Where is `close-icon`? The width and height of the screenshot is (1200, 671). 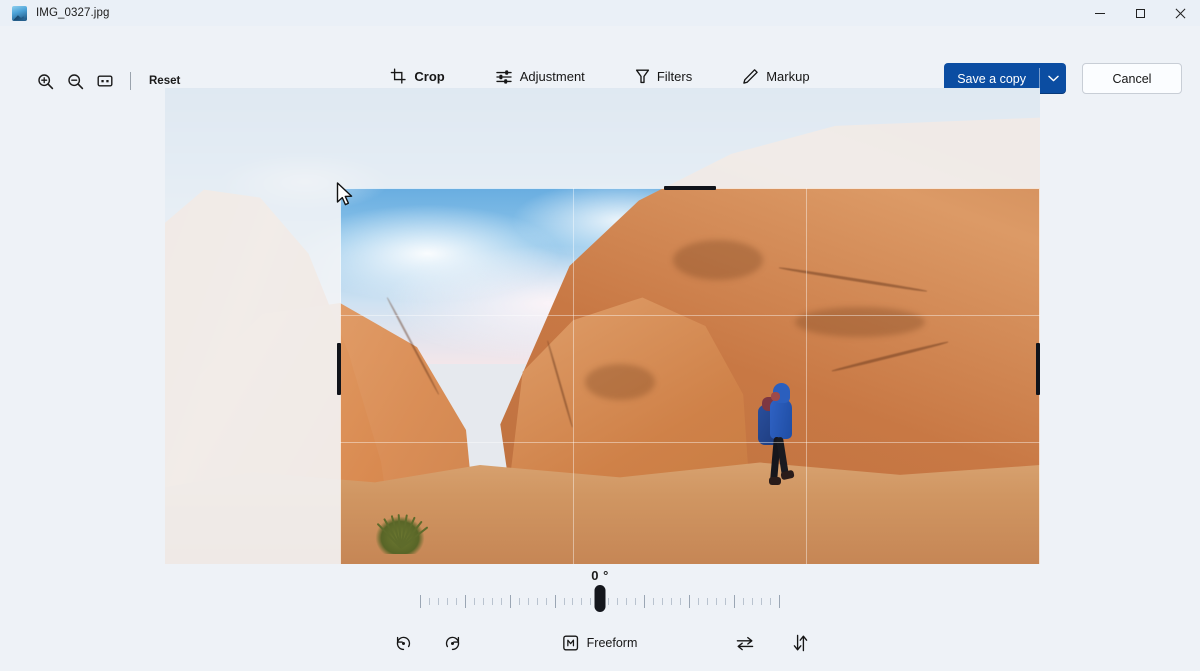
close-icon is located at coordinates (1180, 13).